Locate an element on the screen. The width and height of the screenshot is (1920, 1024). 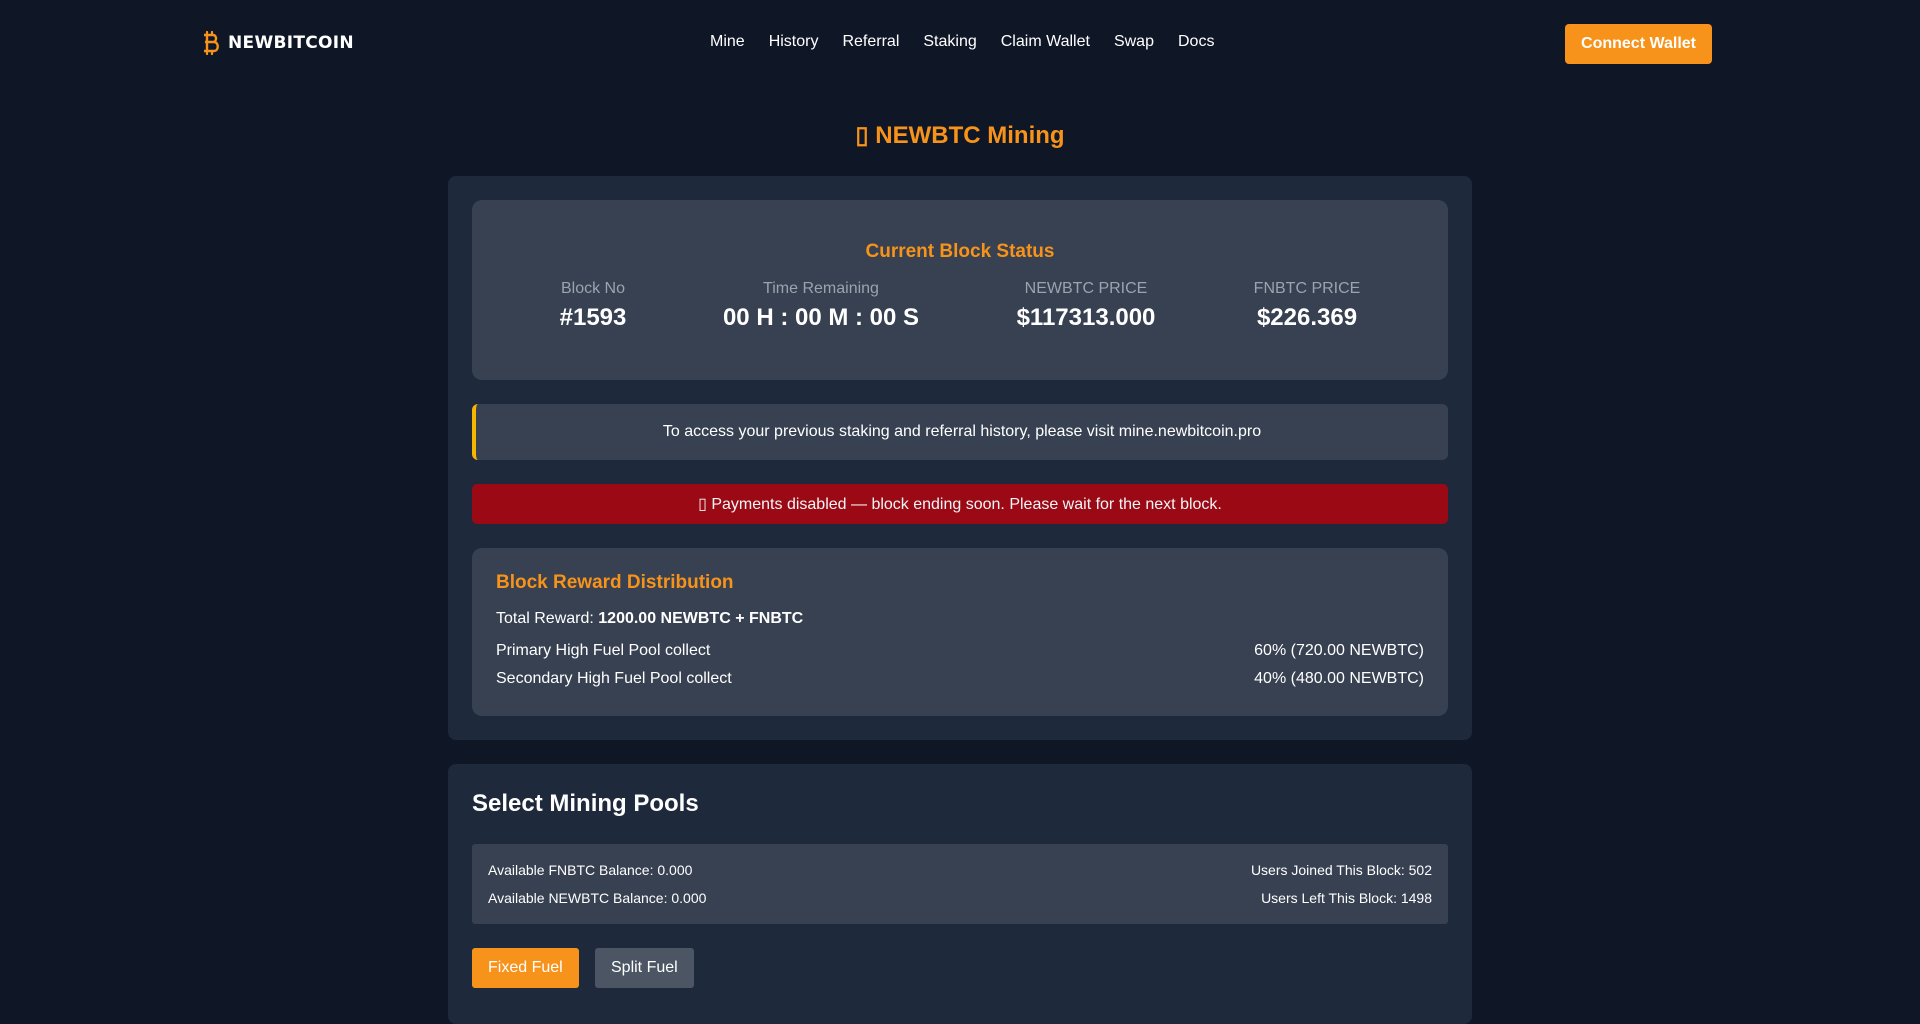
nav-referral: Referral is located at coordinates (870, 42).